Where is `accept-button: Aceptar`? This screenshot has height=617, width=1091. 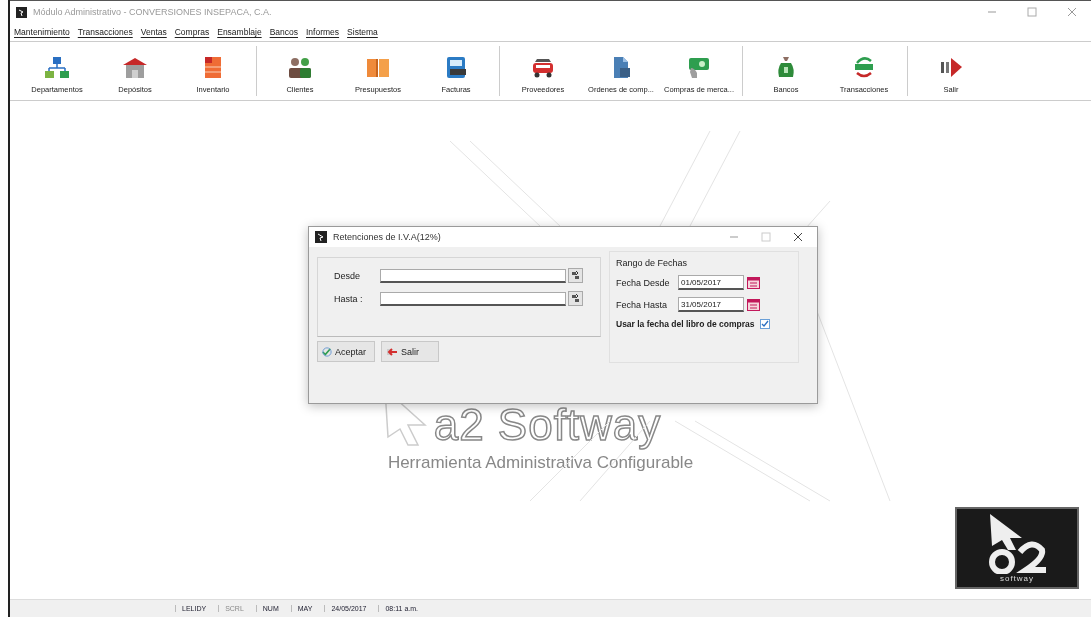
accept-button: Aceptar is located at coordinates (346, 351).